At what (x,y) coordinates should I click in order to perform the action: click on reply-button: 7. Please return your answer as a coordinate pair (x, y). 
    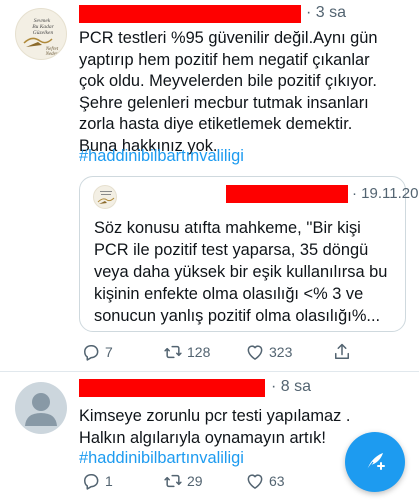
    Looking at the image, I should click on (97, 352).